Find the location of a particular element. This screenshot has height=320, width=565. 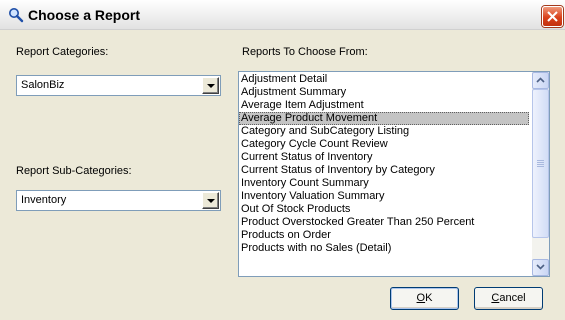

scroll-up-button is located at coordinates (540, 80).